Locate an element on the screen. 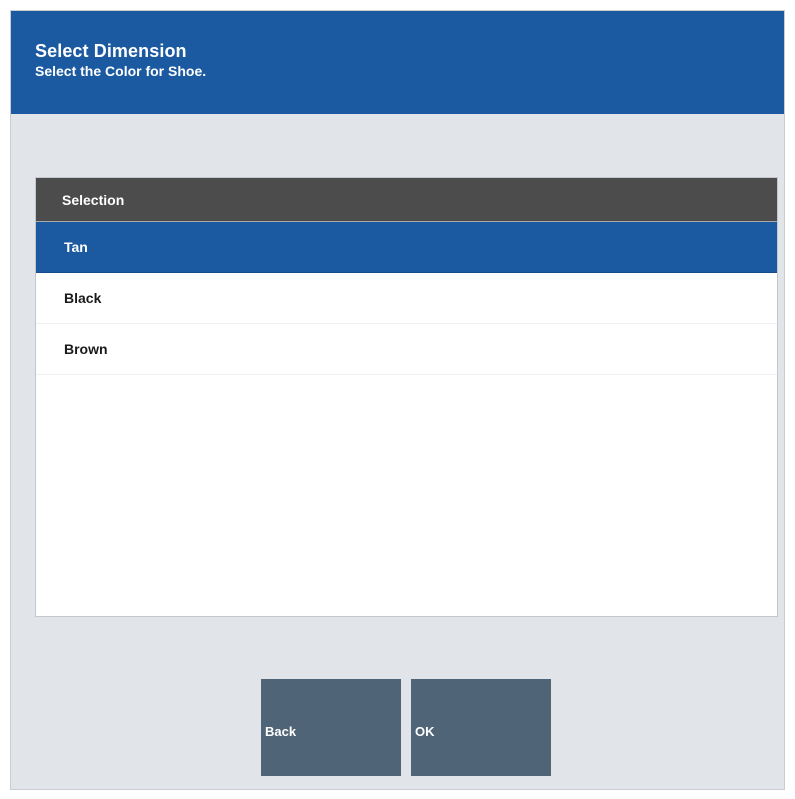  page-title: Select Dimension is located at coordinates (111, 51).